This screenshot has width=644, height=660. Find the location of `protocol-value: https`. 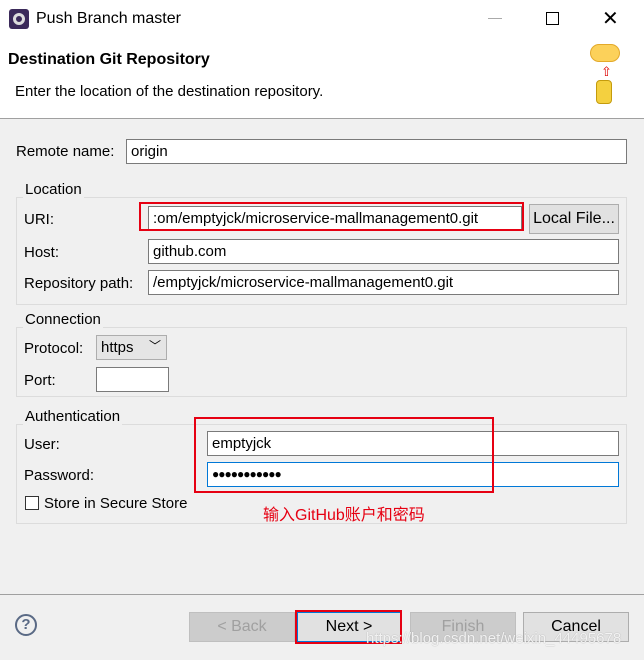

protocol-value: https is located at coordinates (117, 347).